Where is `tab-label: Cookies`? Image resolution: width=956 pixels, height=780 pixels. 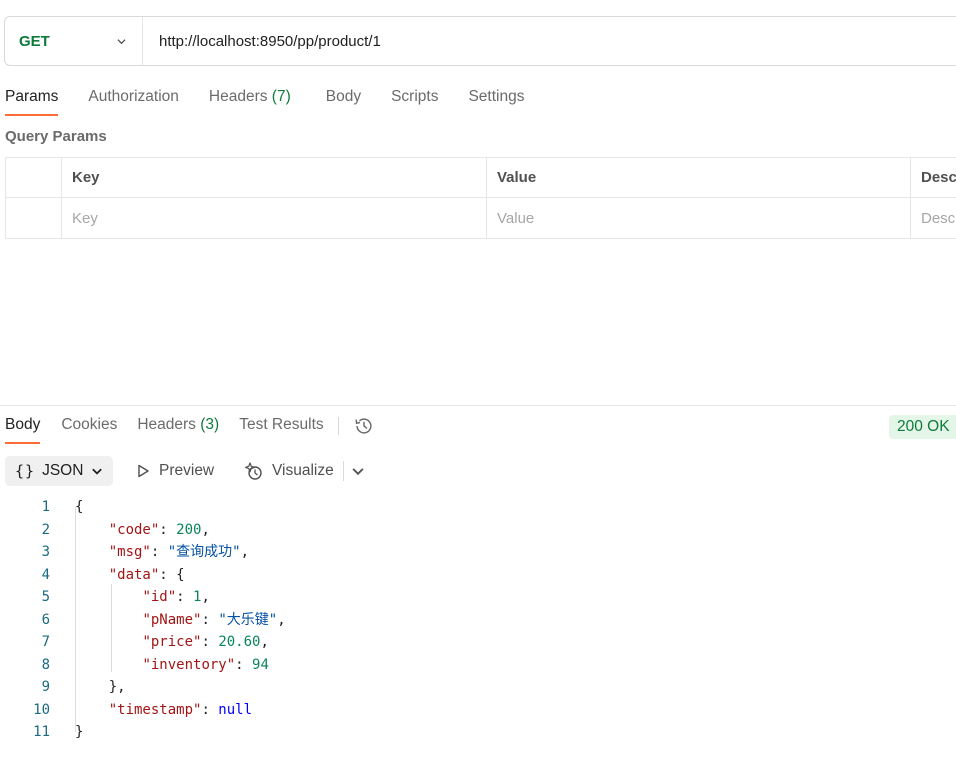
tab-label: Cookies is located at coordinates (89, 424).